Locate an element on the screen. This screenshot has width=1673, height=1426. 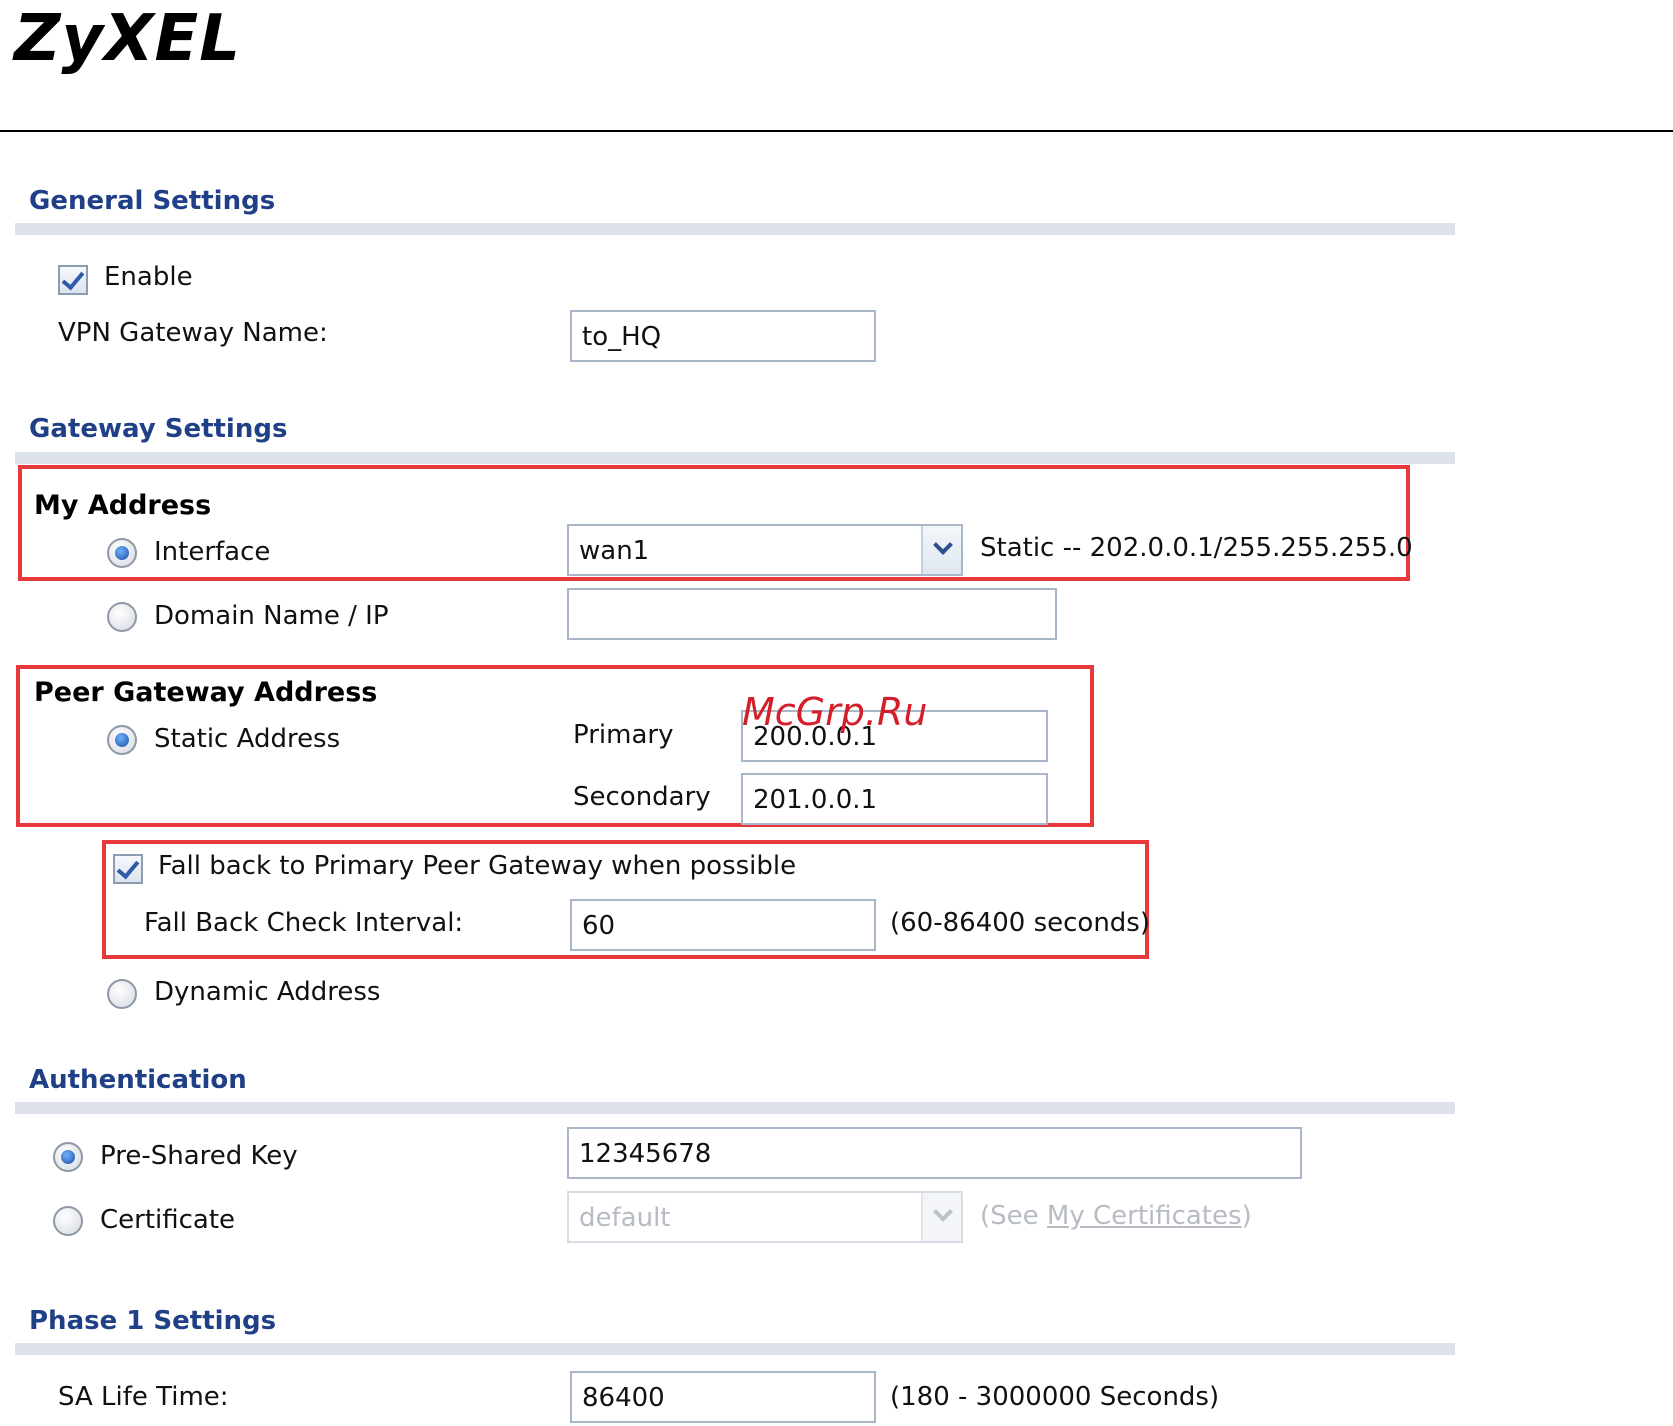
section-title-phase1: Phase 1 Settings is located at coordinates (153, 1321).